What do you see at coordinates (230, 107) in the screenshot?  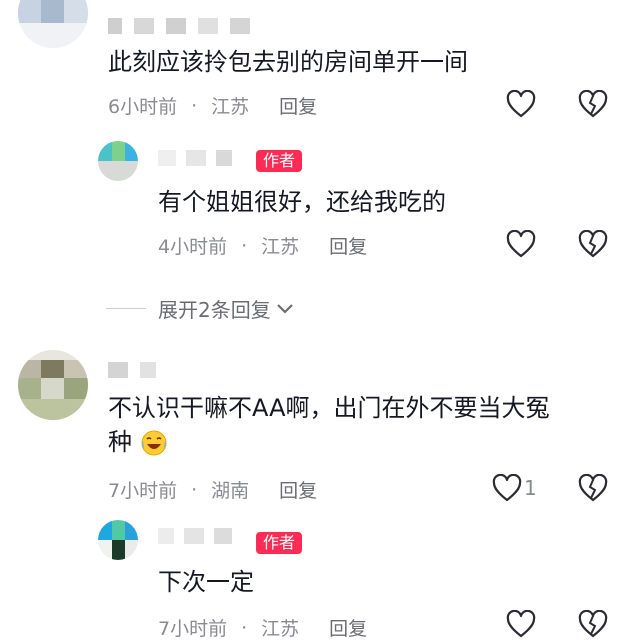 I see `comment-location: 江苏` at bounding box center [230, 107].